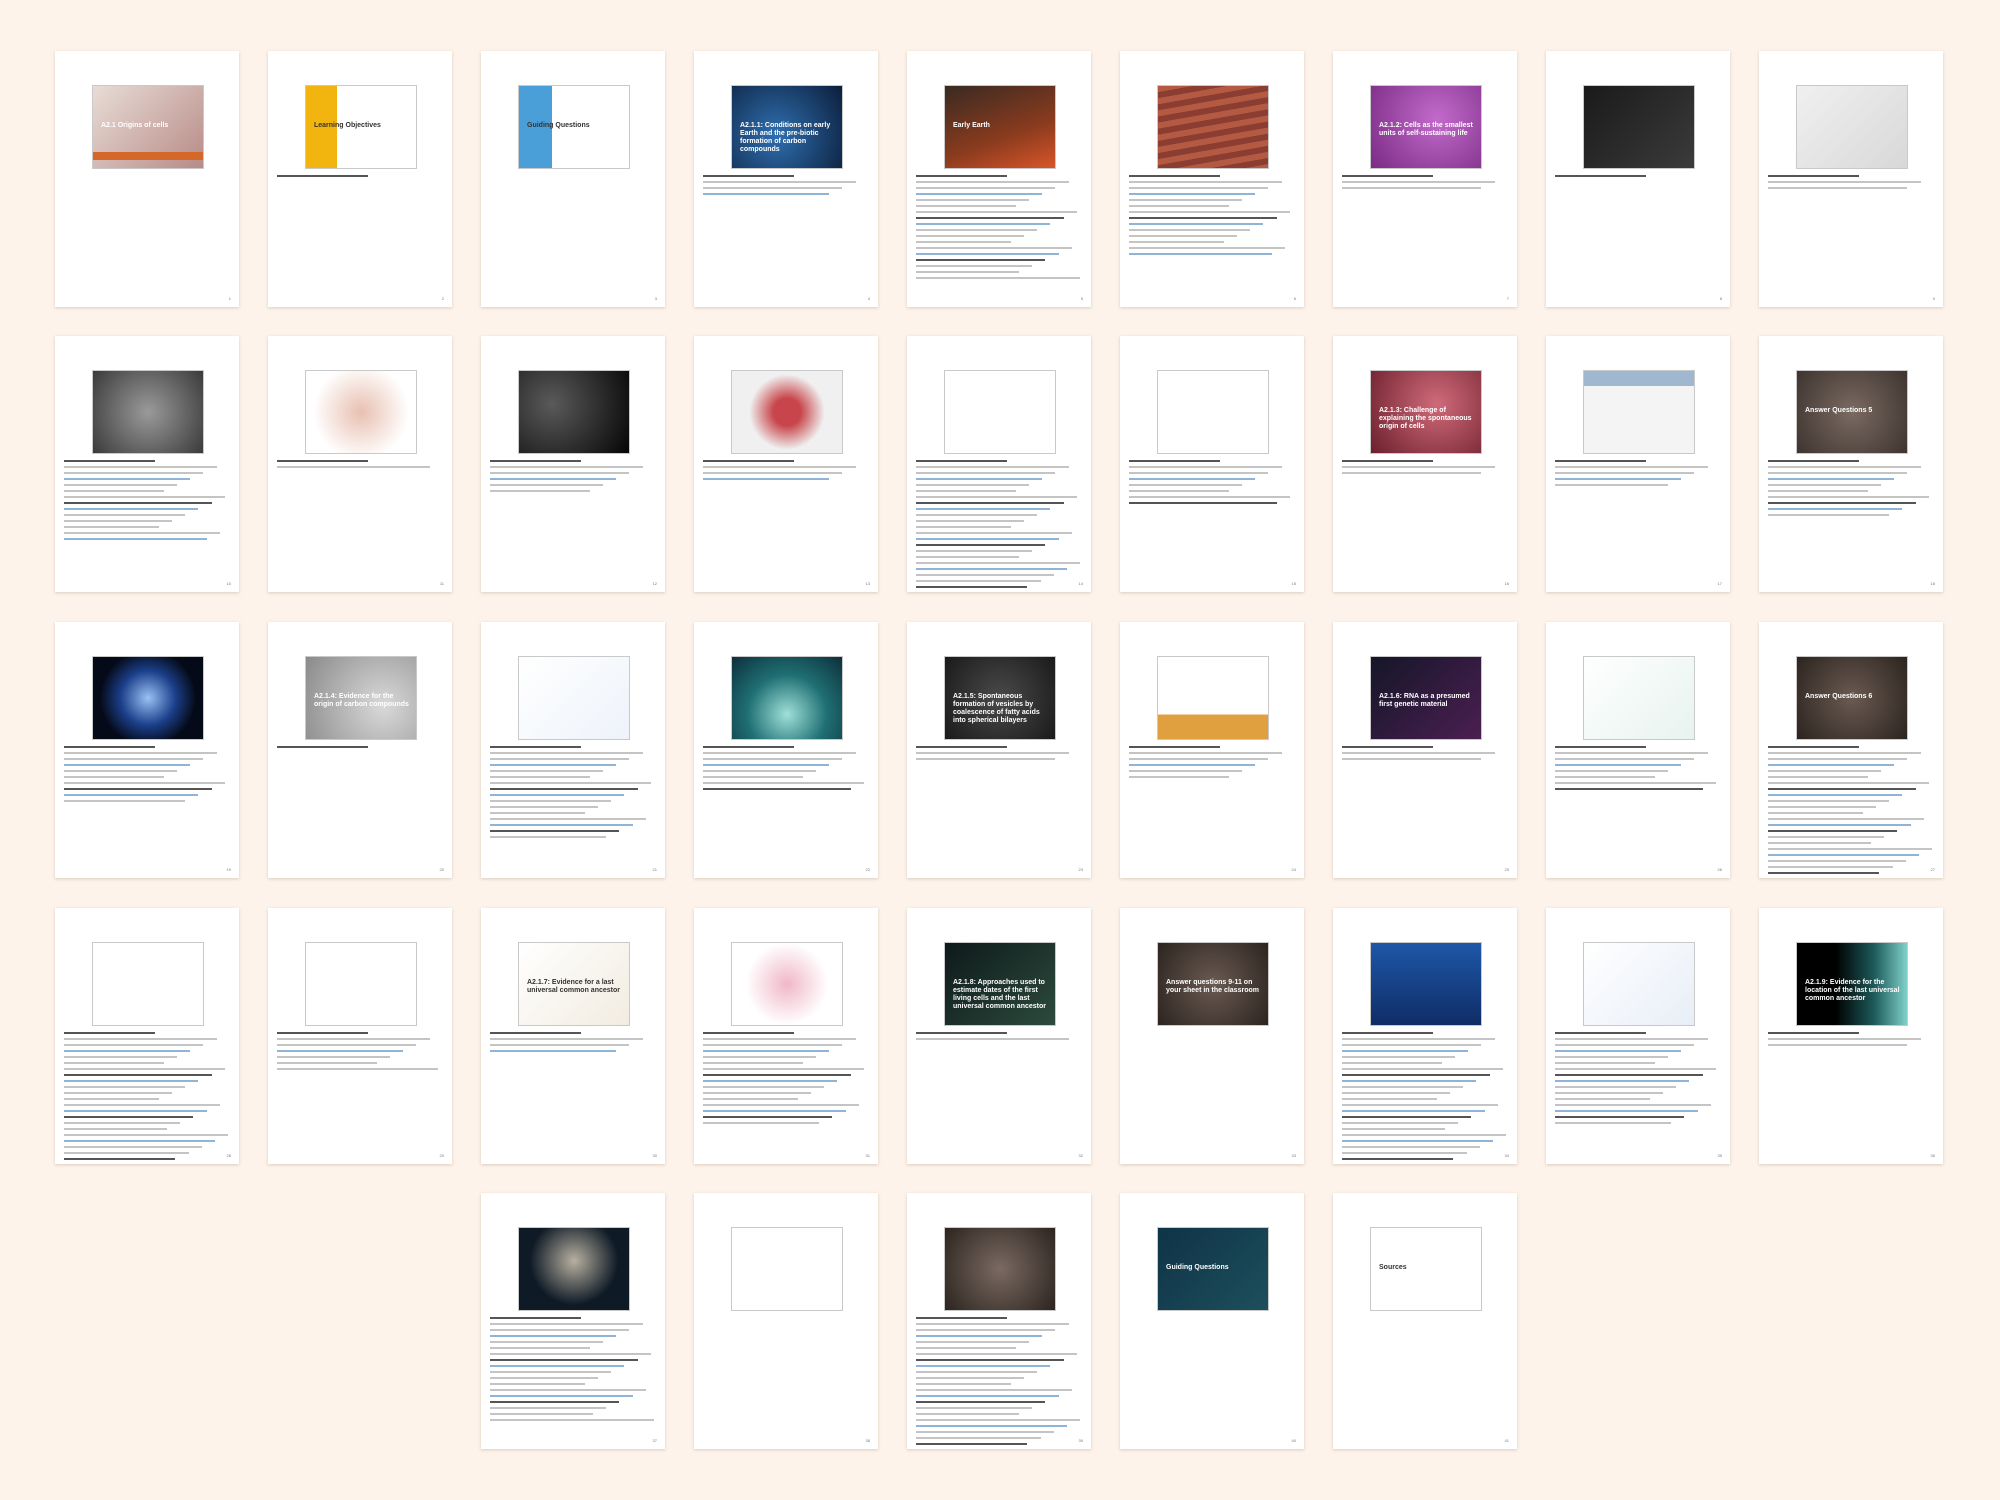 Image resolution: width=2000 pixels, height=1500 pixels. What do you see at coordinates (573, 1321) in the screenshot?
I see `page-thumbnail: 37` at bounding box center [573, 1321].